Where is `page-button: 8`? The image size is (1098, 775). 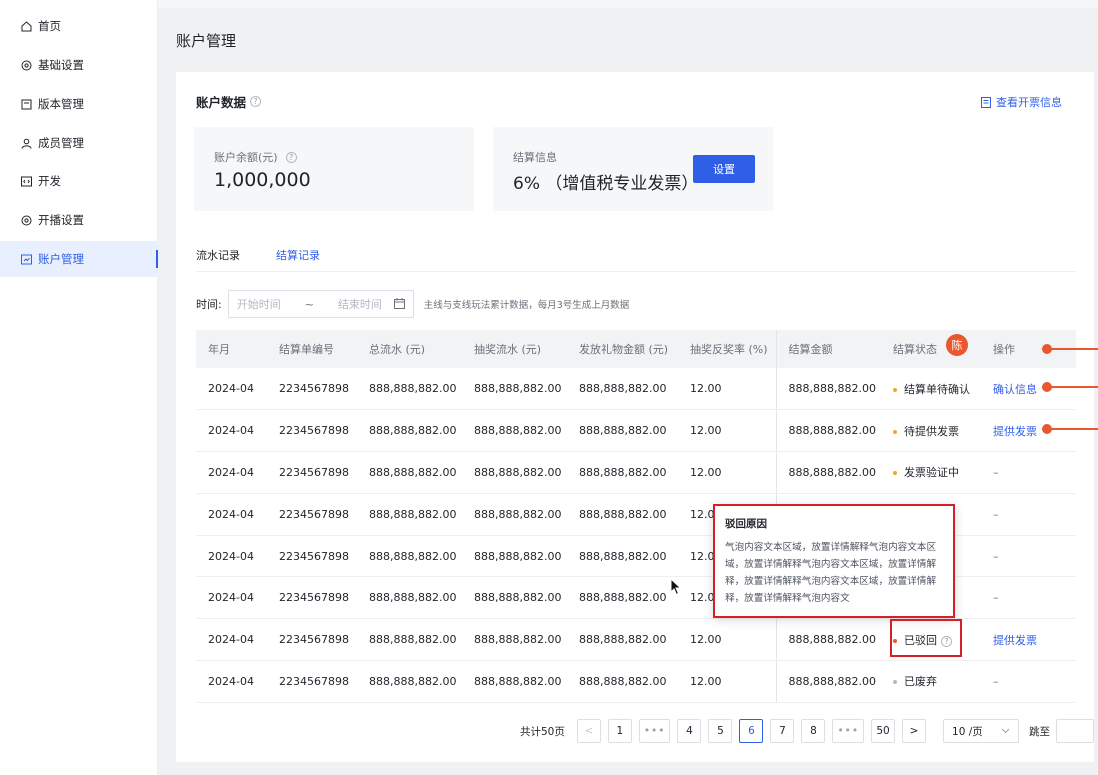
page-button: 8 is located at coordinates (813, 731).